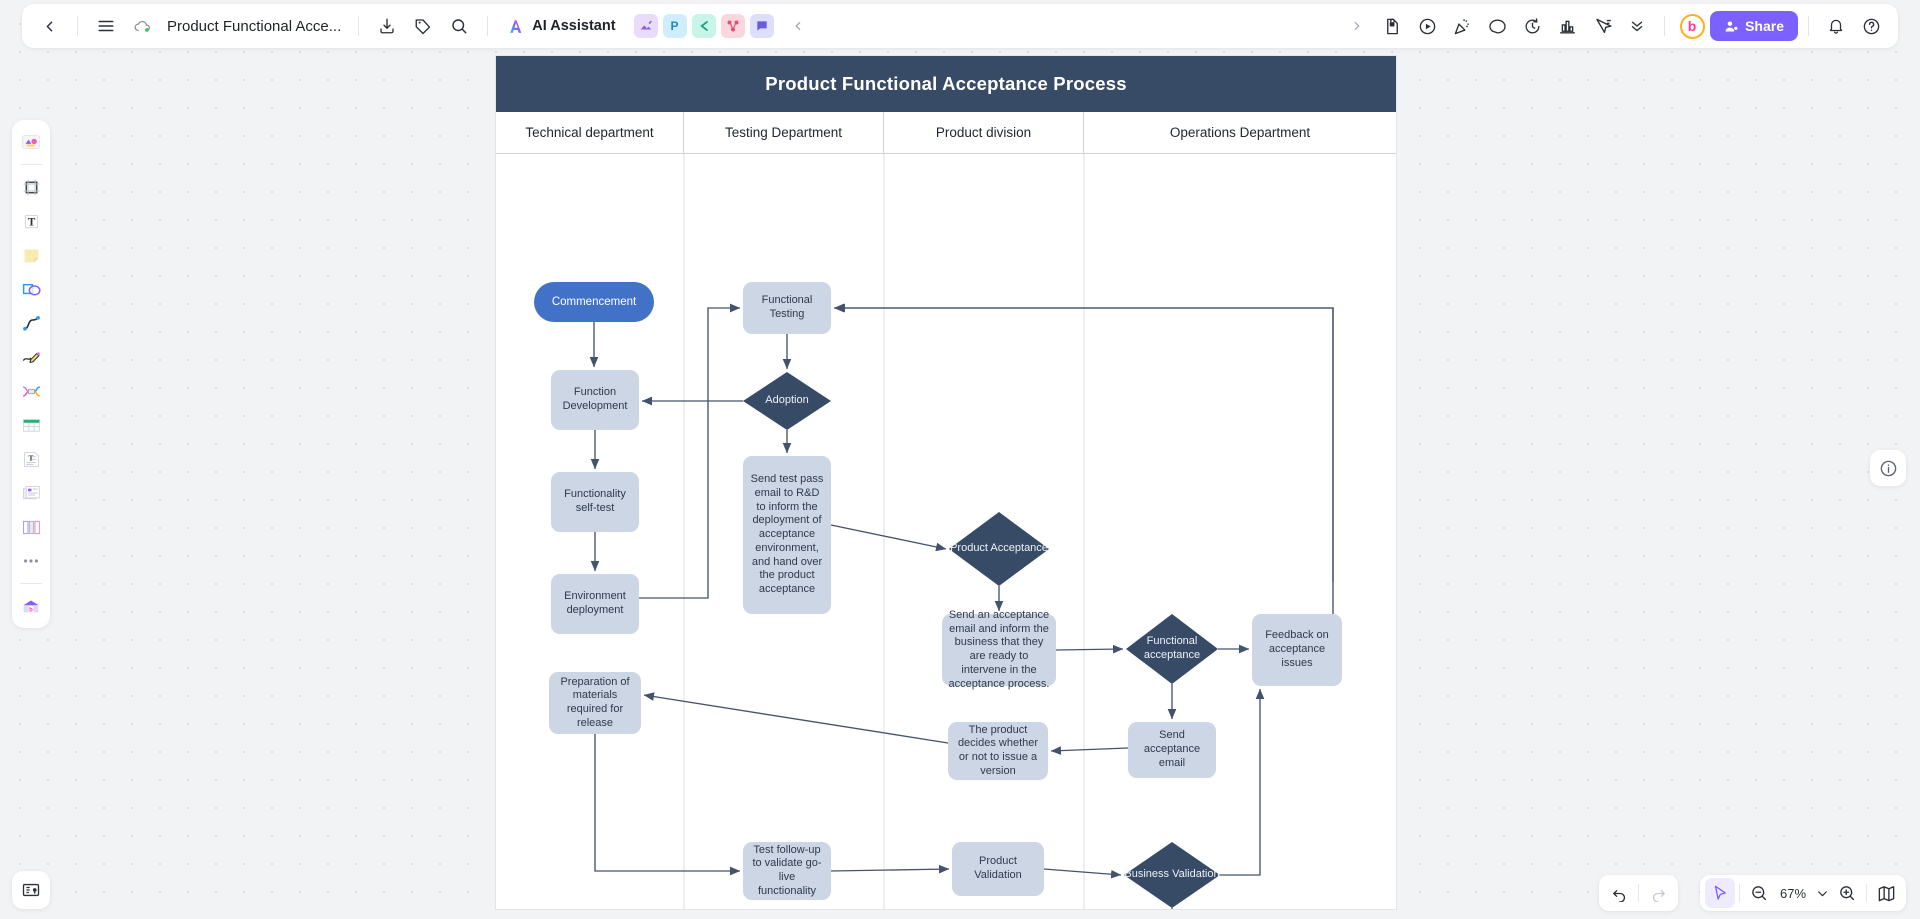 The height and width of the screenshot is (919, 1920). Describe the element at coordinates (1427, 26) in the screenshot. I see `play-presentation-icon` at that location.